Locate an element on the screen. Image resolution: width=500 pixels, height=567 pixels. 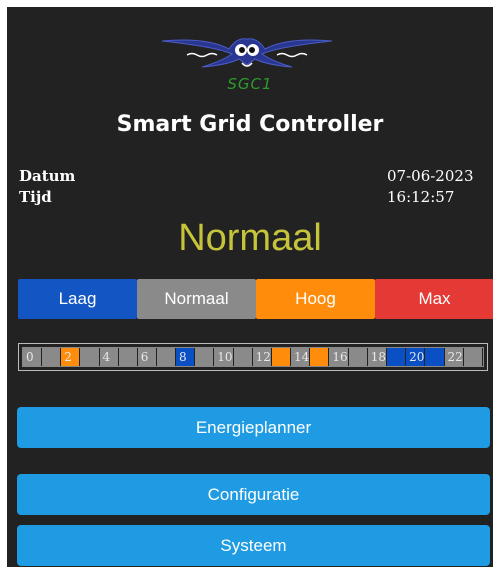
hour-schedule: 0 2 4 6 8 10 12 14 16 18 20 22 is located at coordinates (253, 357).